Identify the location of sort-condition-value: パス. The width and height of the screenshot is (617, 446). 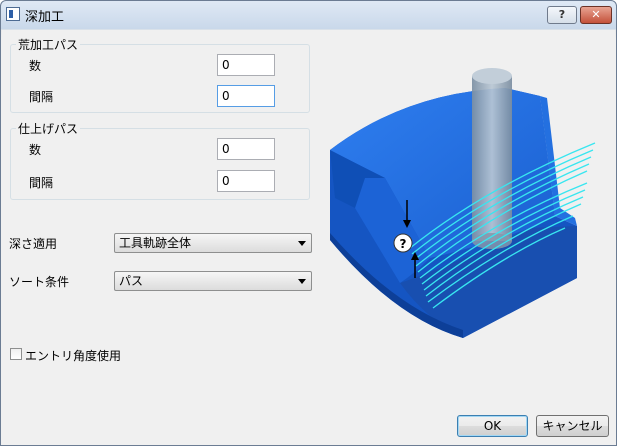
(131, 281).